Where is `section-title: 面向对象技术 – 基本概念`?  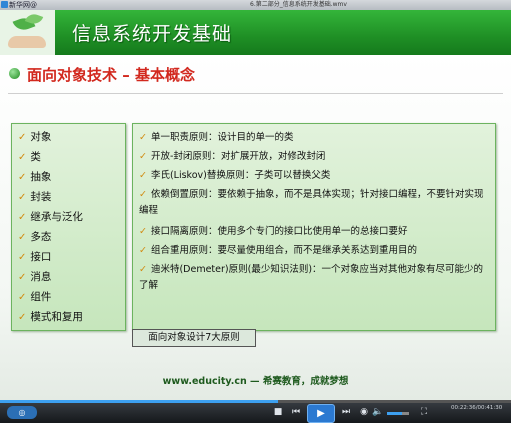
section-title: 面向对象技术 – 基本概念 is located at coordinates (111, 75).